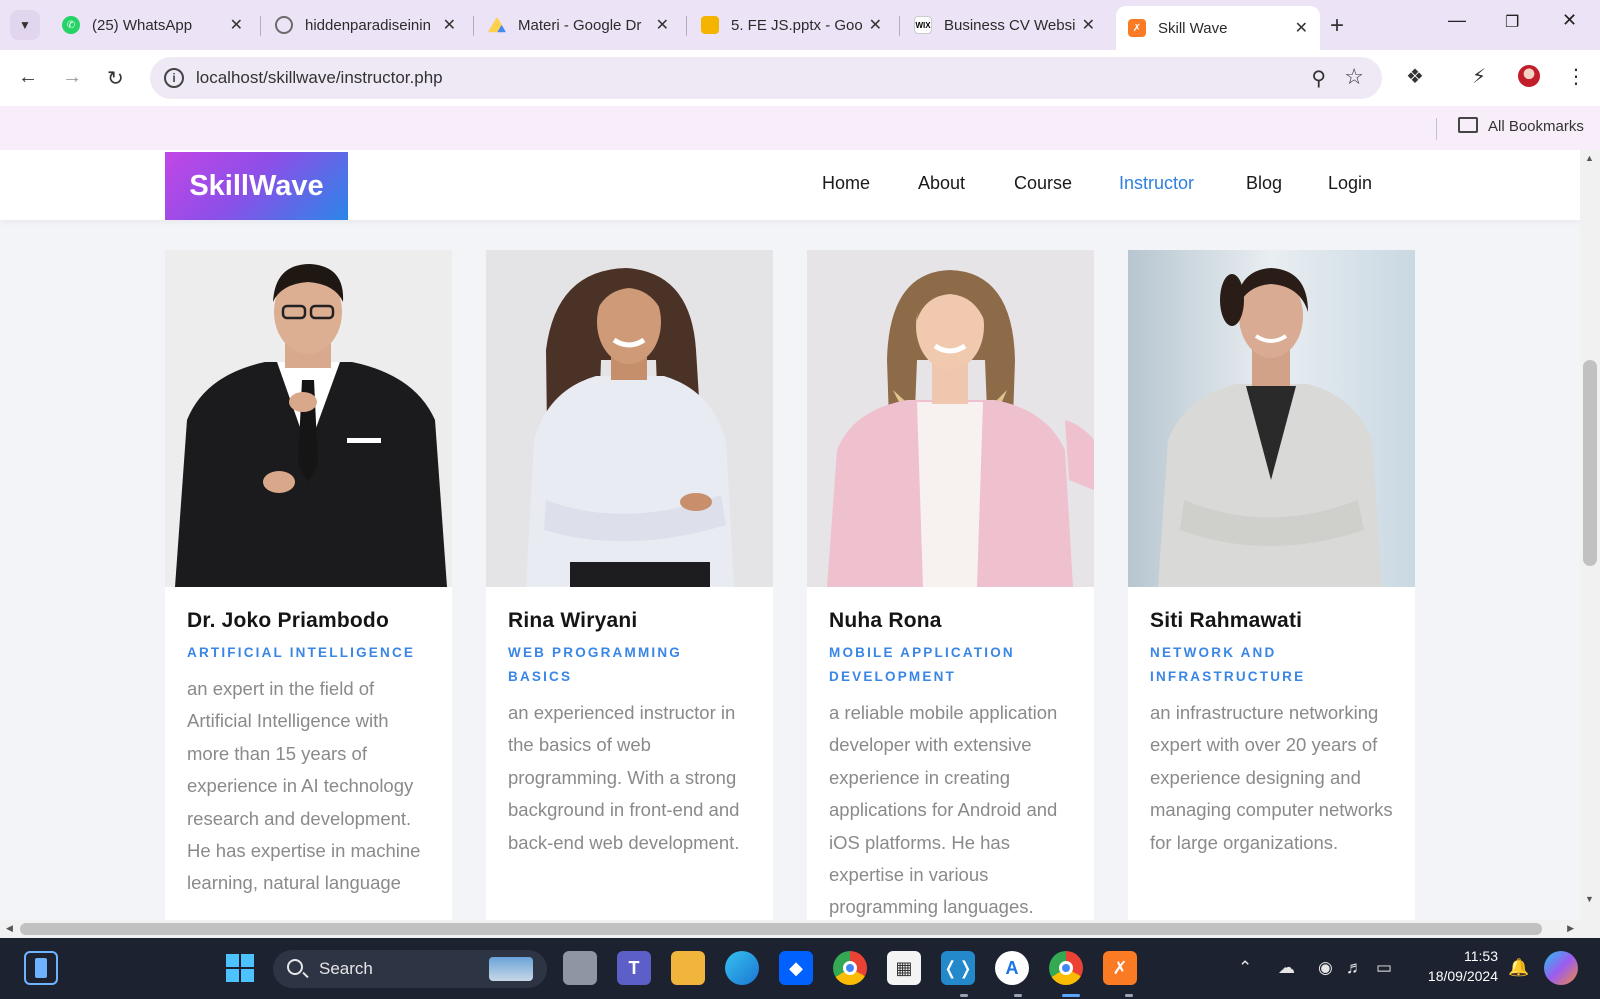  Describe the element at coordinates (742, 968) in the screenshot. I see `edge-icon` at that location.